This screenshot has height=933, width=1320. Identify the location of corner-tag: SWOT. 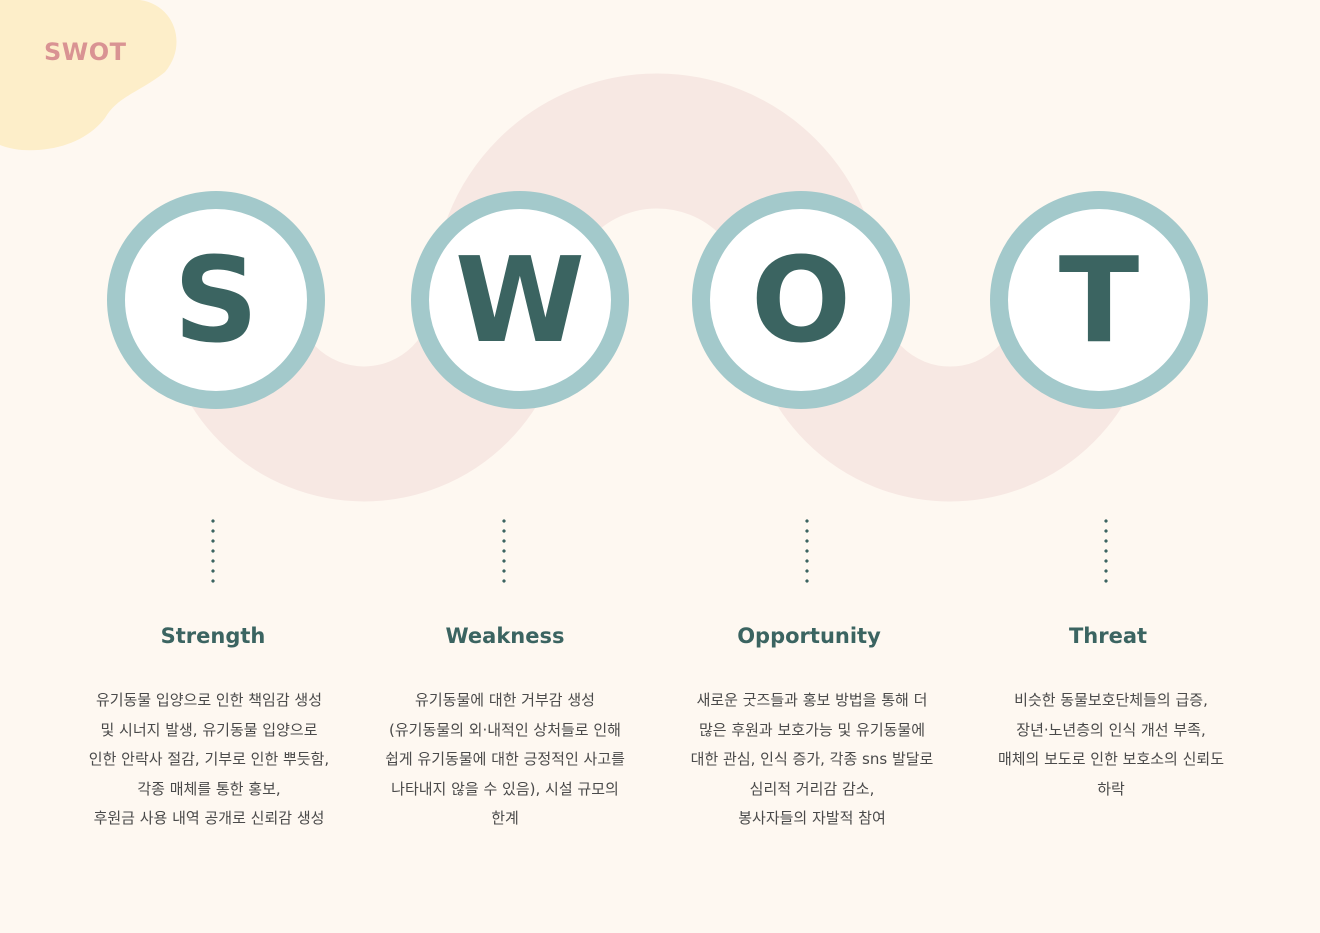
(85, 52).